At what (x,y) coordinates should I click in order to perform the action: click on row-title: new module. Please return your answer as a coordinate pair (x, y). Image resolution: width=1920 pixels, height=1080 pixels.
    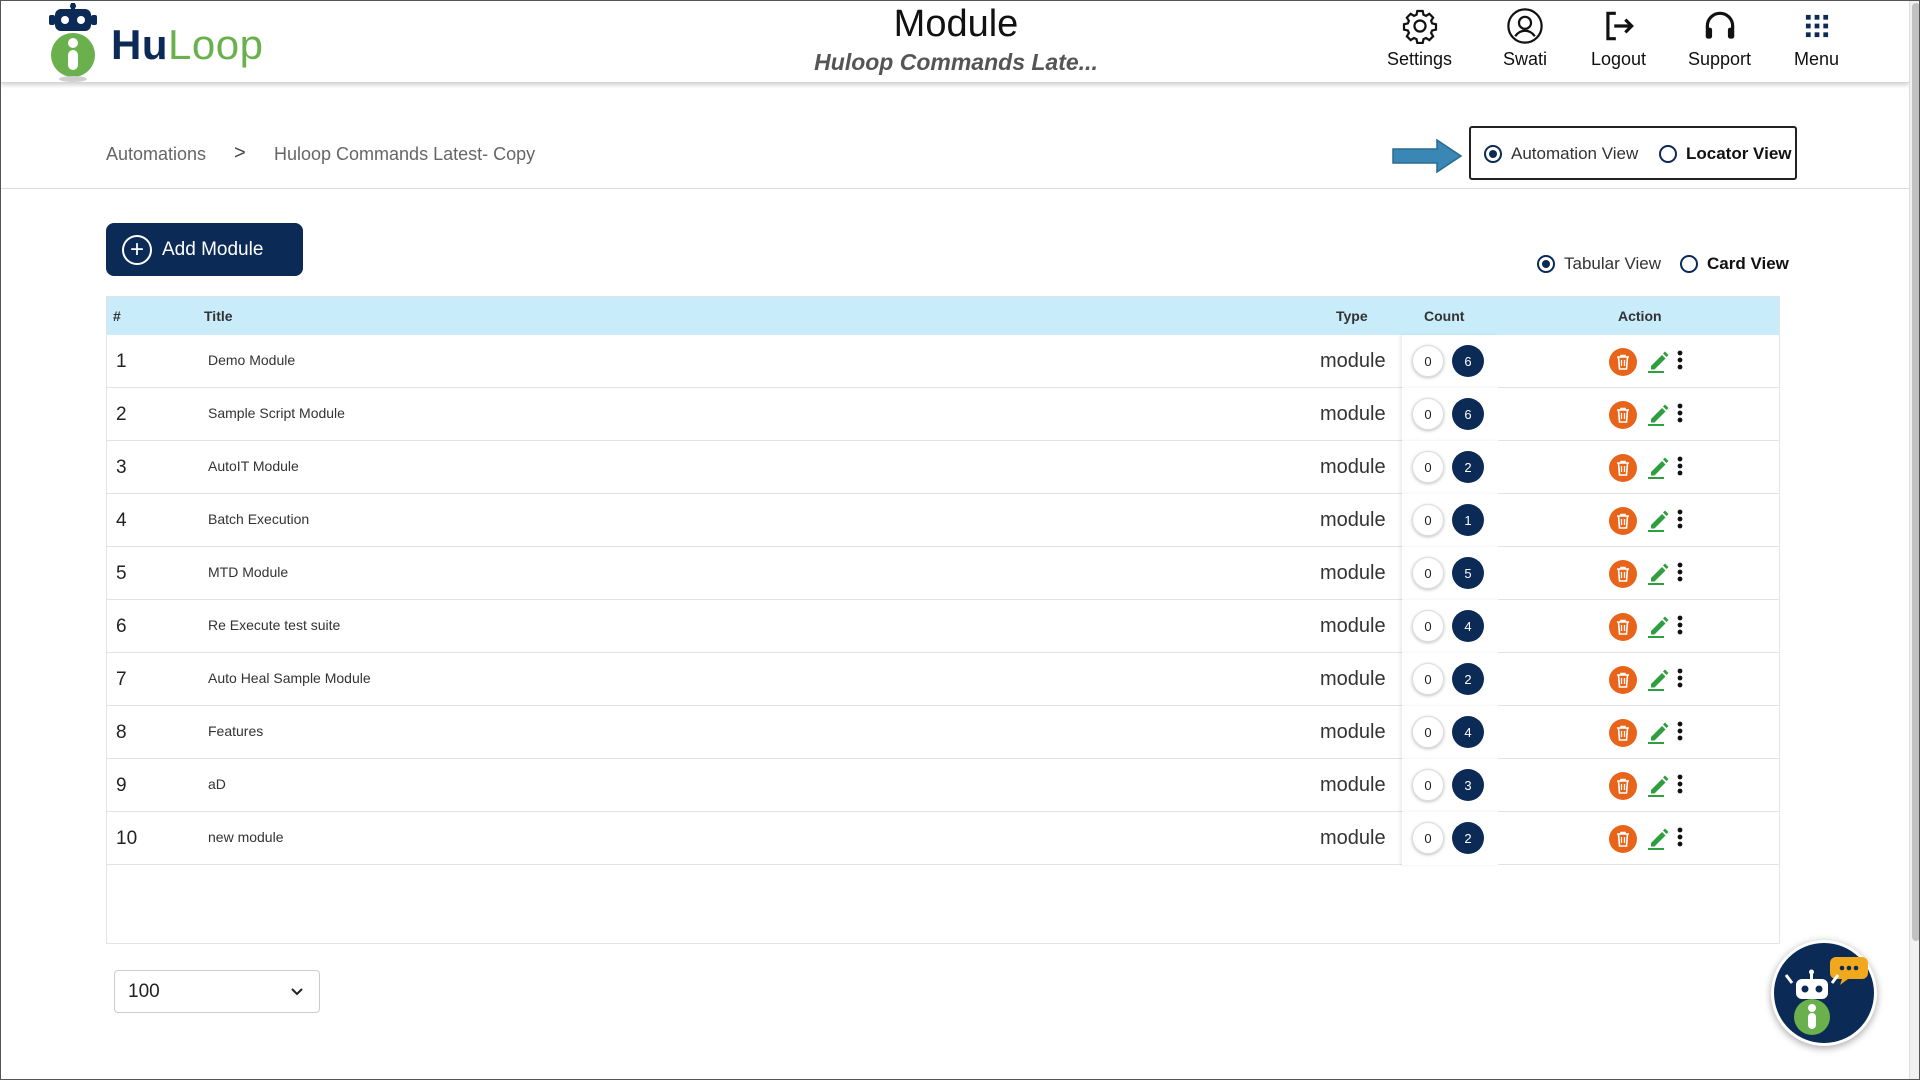
    Looking at the image, I should click on (246, 837).